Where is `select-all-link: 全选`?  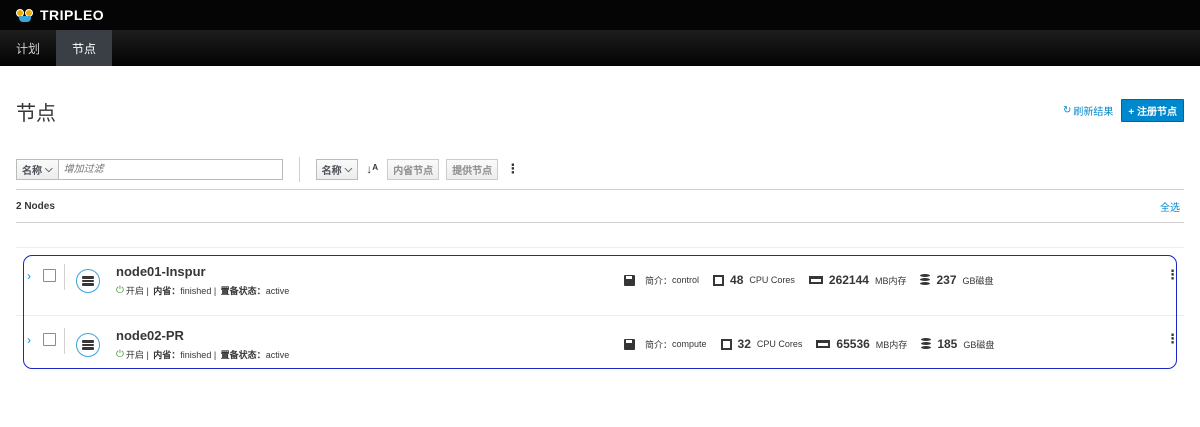 select-all-link: 全选 is located at coordinates (1170, 206).